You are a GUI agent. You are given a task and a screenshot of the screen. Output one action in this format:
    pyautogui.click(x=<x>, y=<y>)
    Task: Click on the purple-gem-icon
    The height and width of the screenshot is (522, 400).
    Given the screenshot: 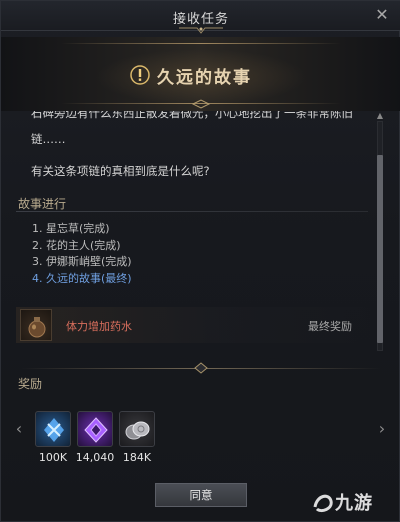 What is the action you would take?
    pyautogui.click(x=96, y=430)
    